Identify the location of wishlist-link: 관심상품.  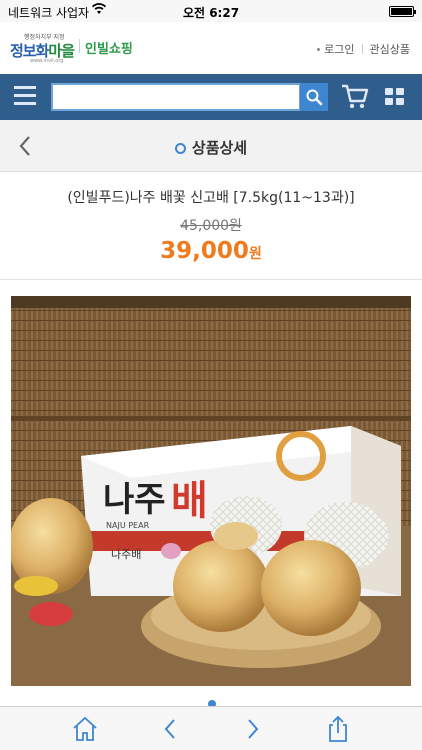
(390, 49).